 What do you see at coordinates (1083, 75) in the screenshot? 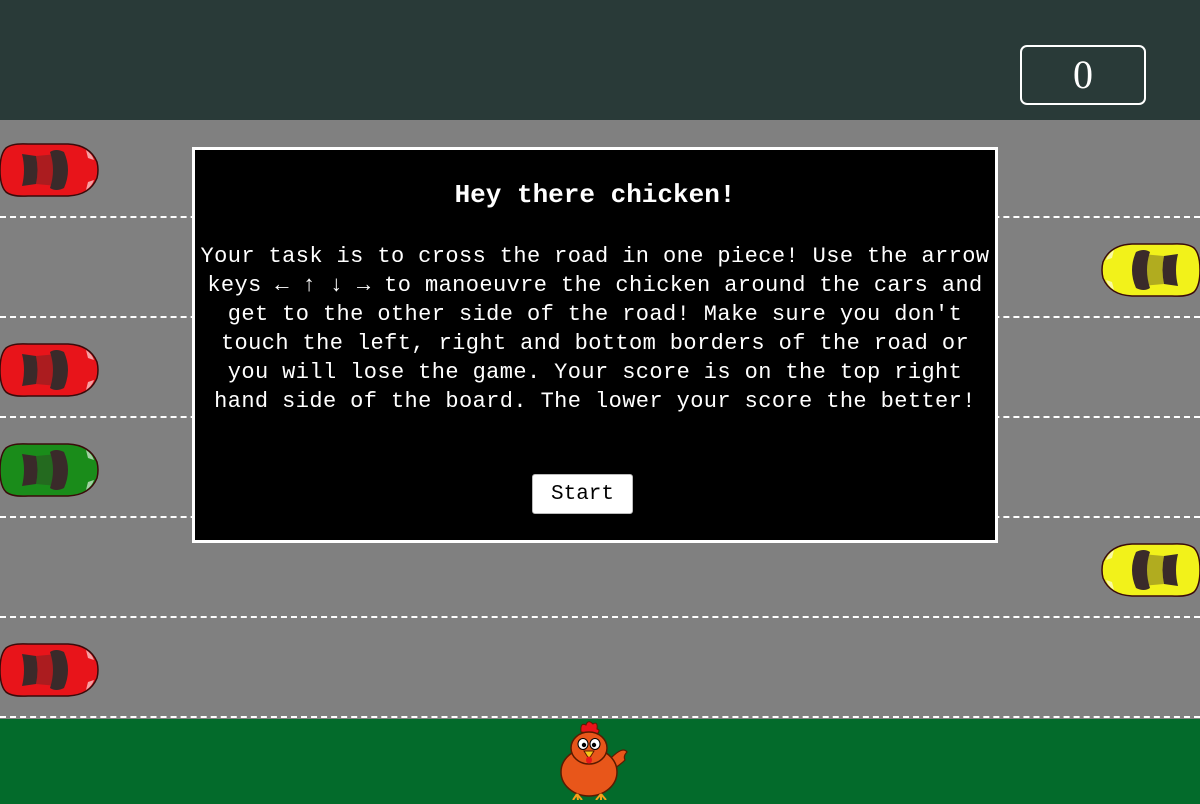
I see `score-display: 0` at bounding box center [1083, 75].